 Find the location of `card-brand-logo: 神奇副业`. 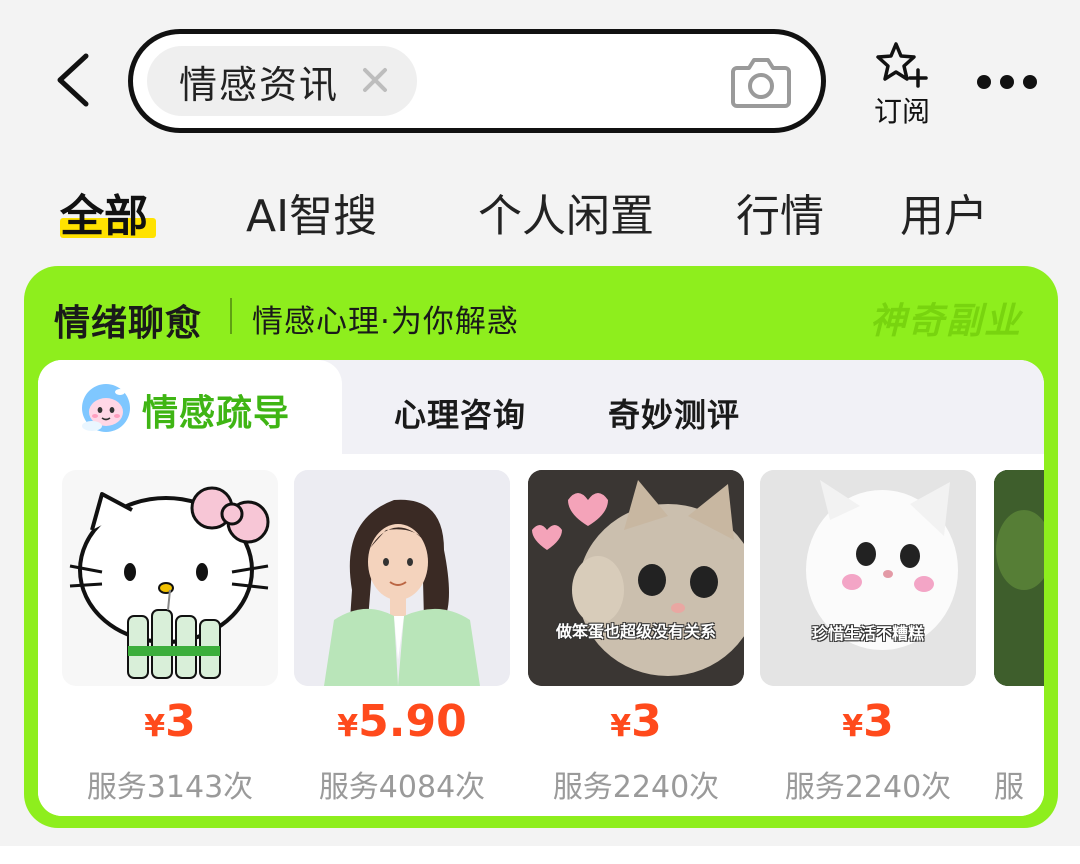

card-brand-logo: 神奇副业 is located at coordinates (945, 321).